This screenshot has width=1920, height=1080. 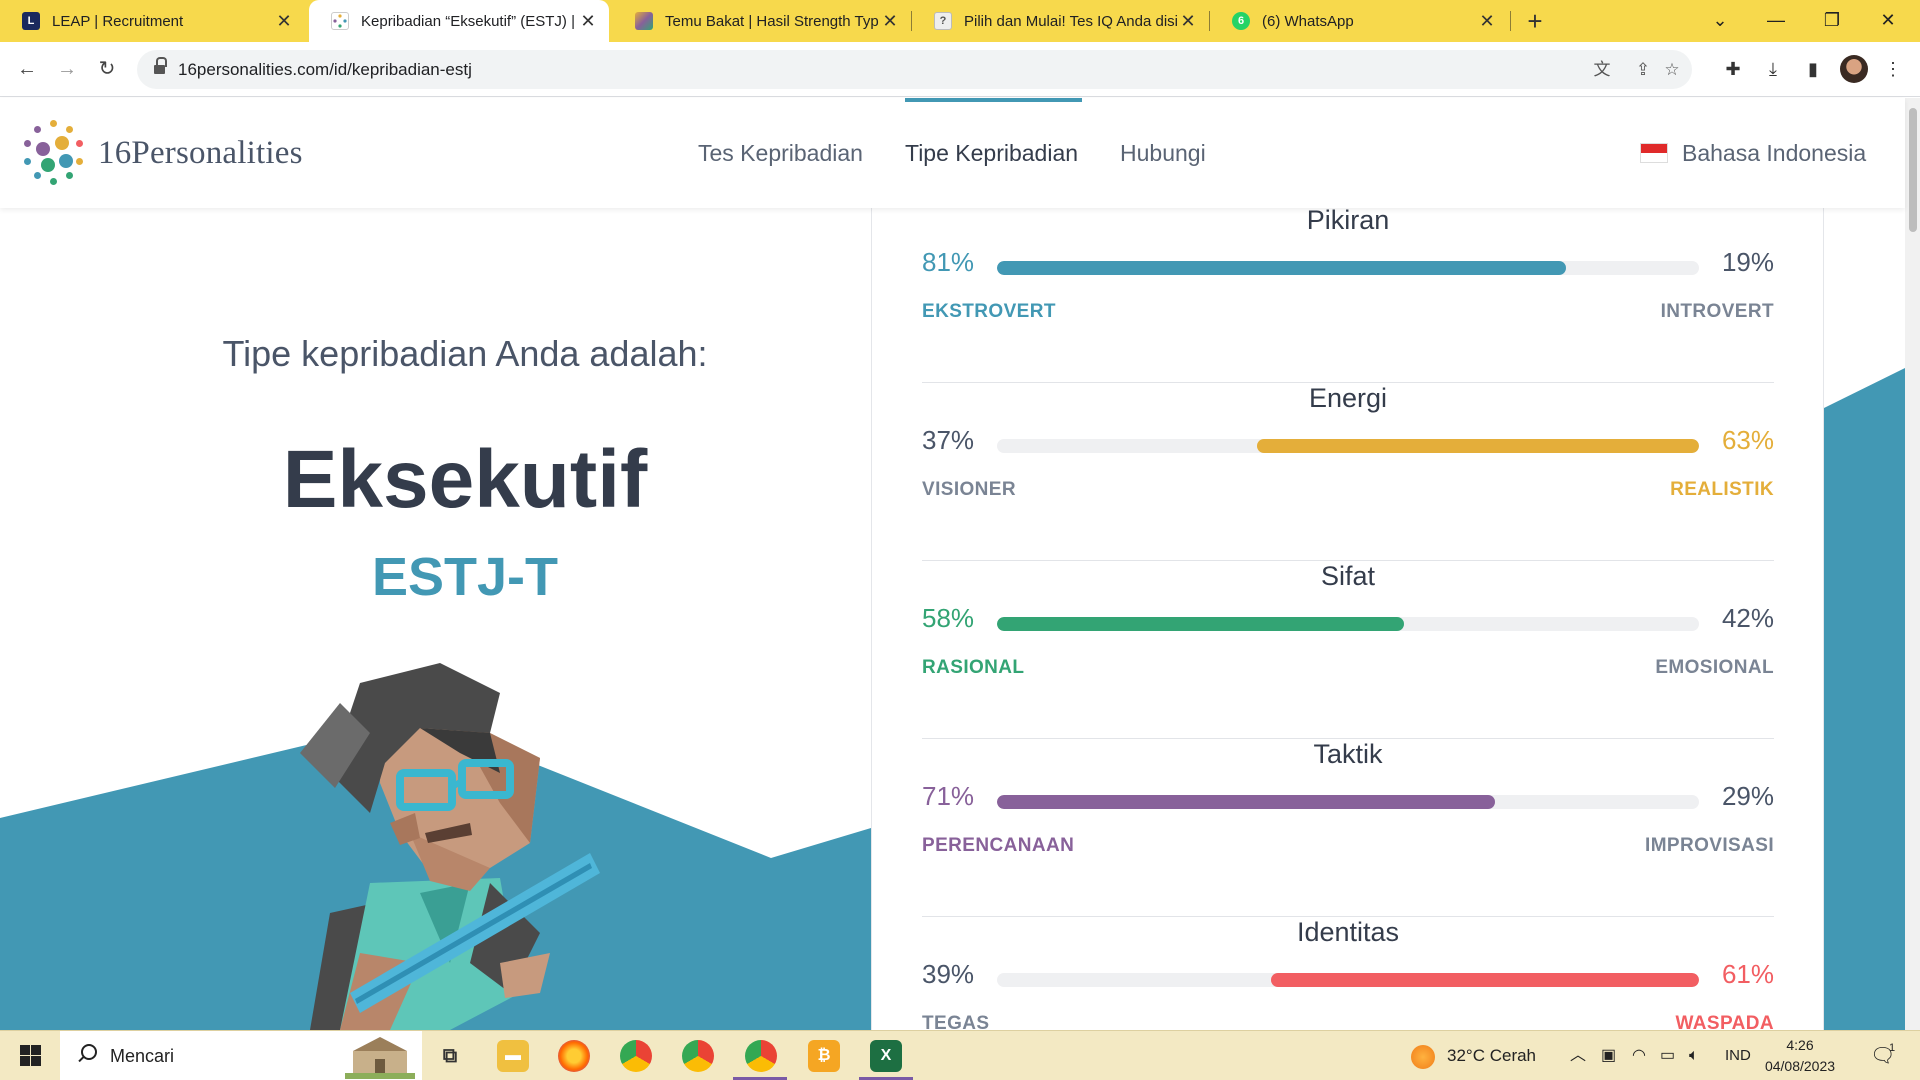 I want to click on back-arrow-icon: ←, so click(x=27, y=69).